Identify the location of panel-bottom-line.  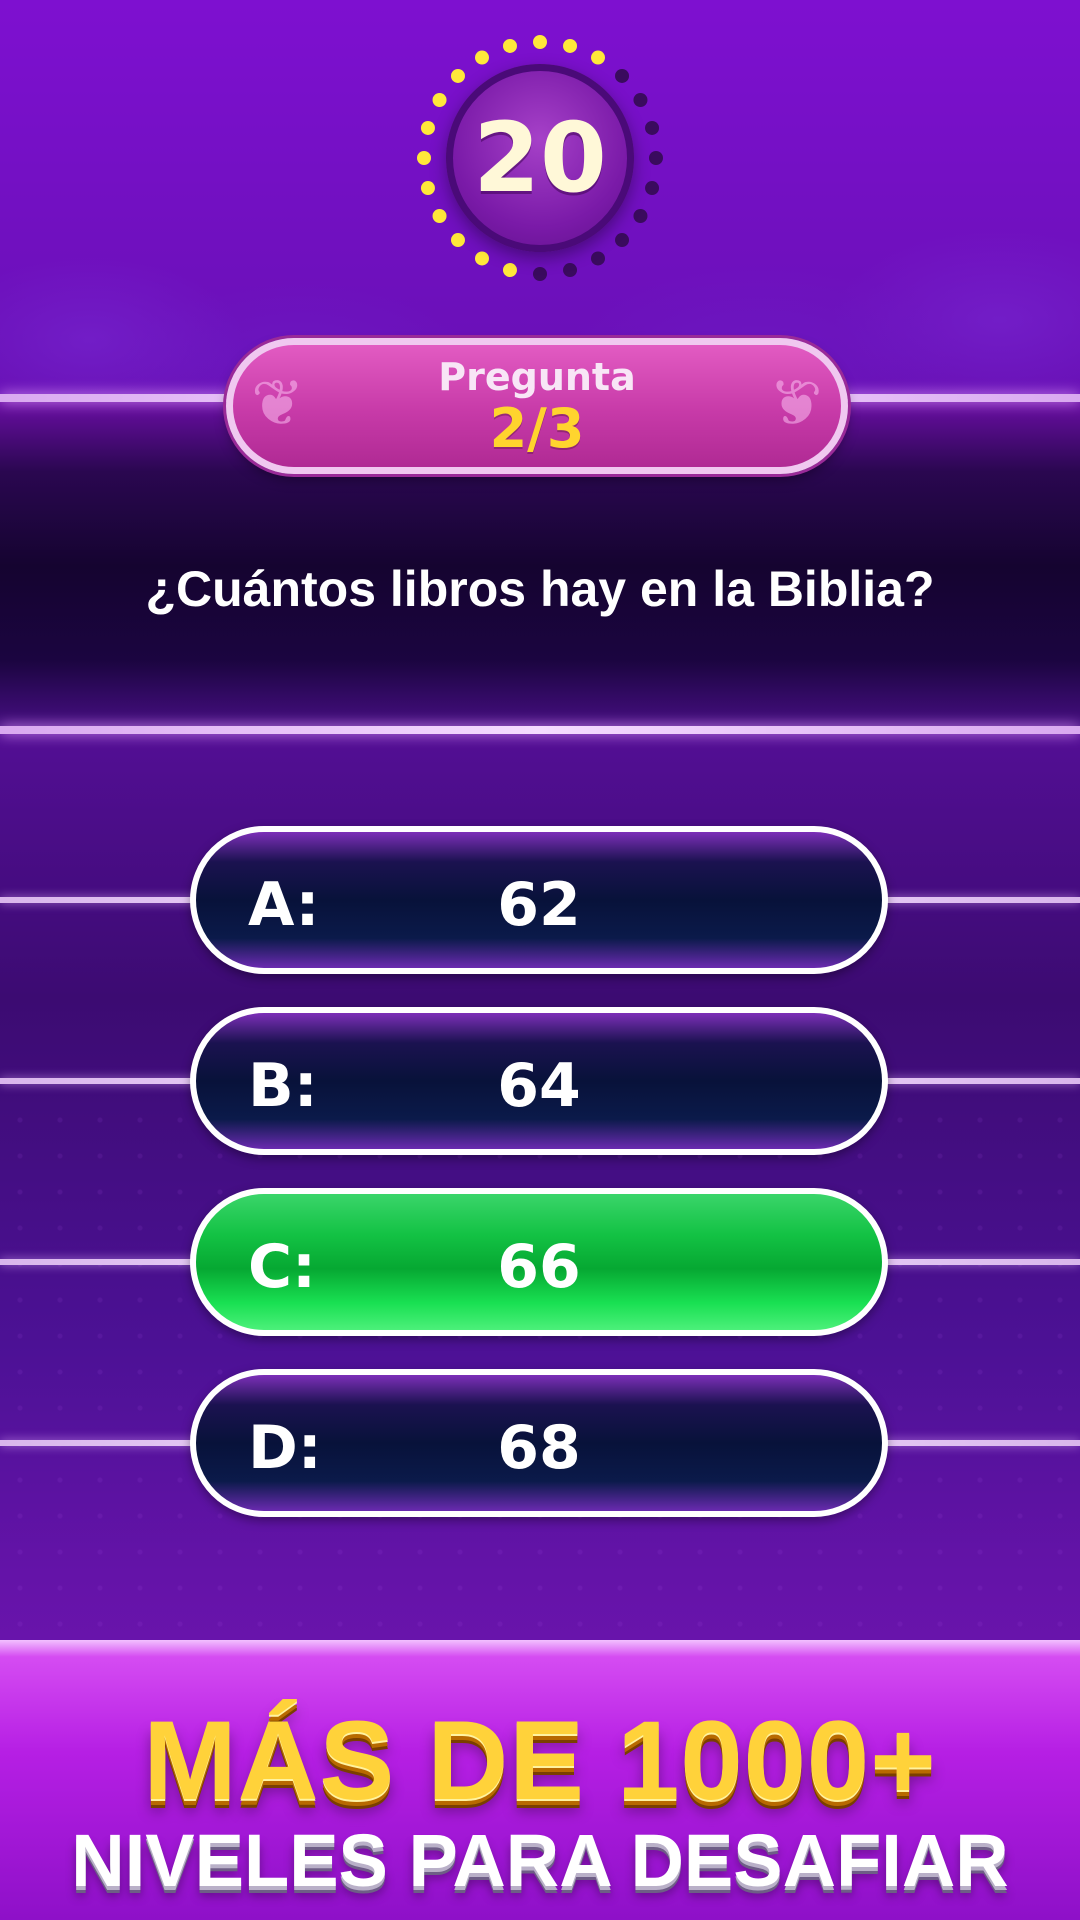
(540, 730).